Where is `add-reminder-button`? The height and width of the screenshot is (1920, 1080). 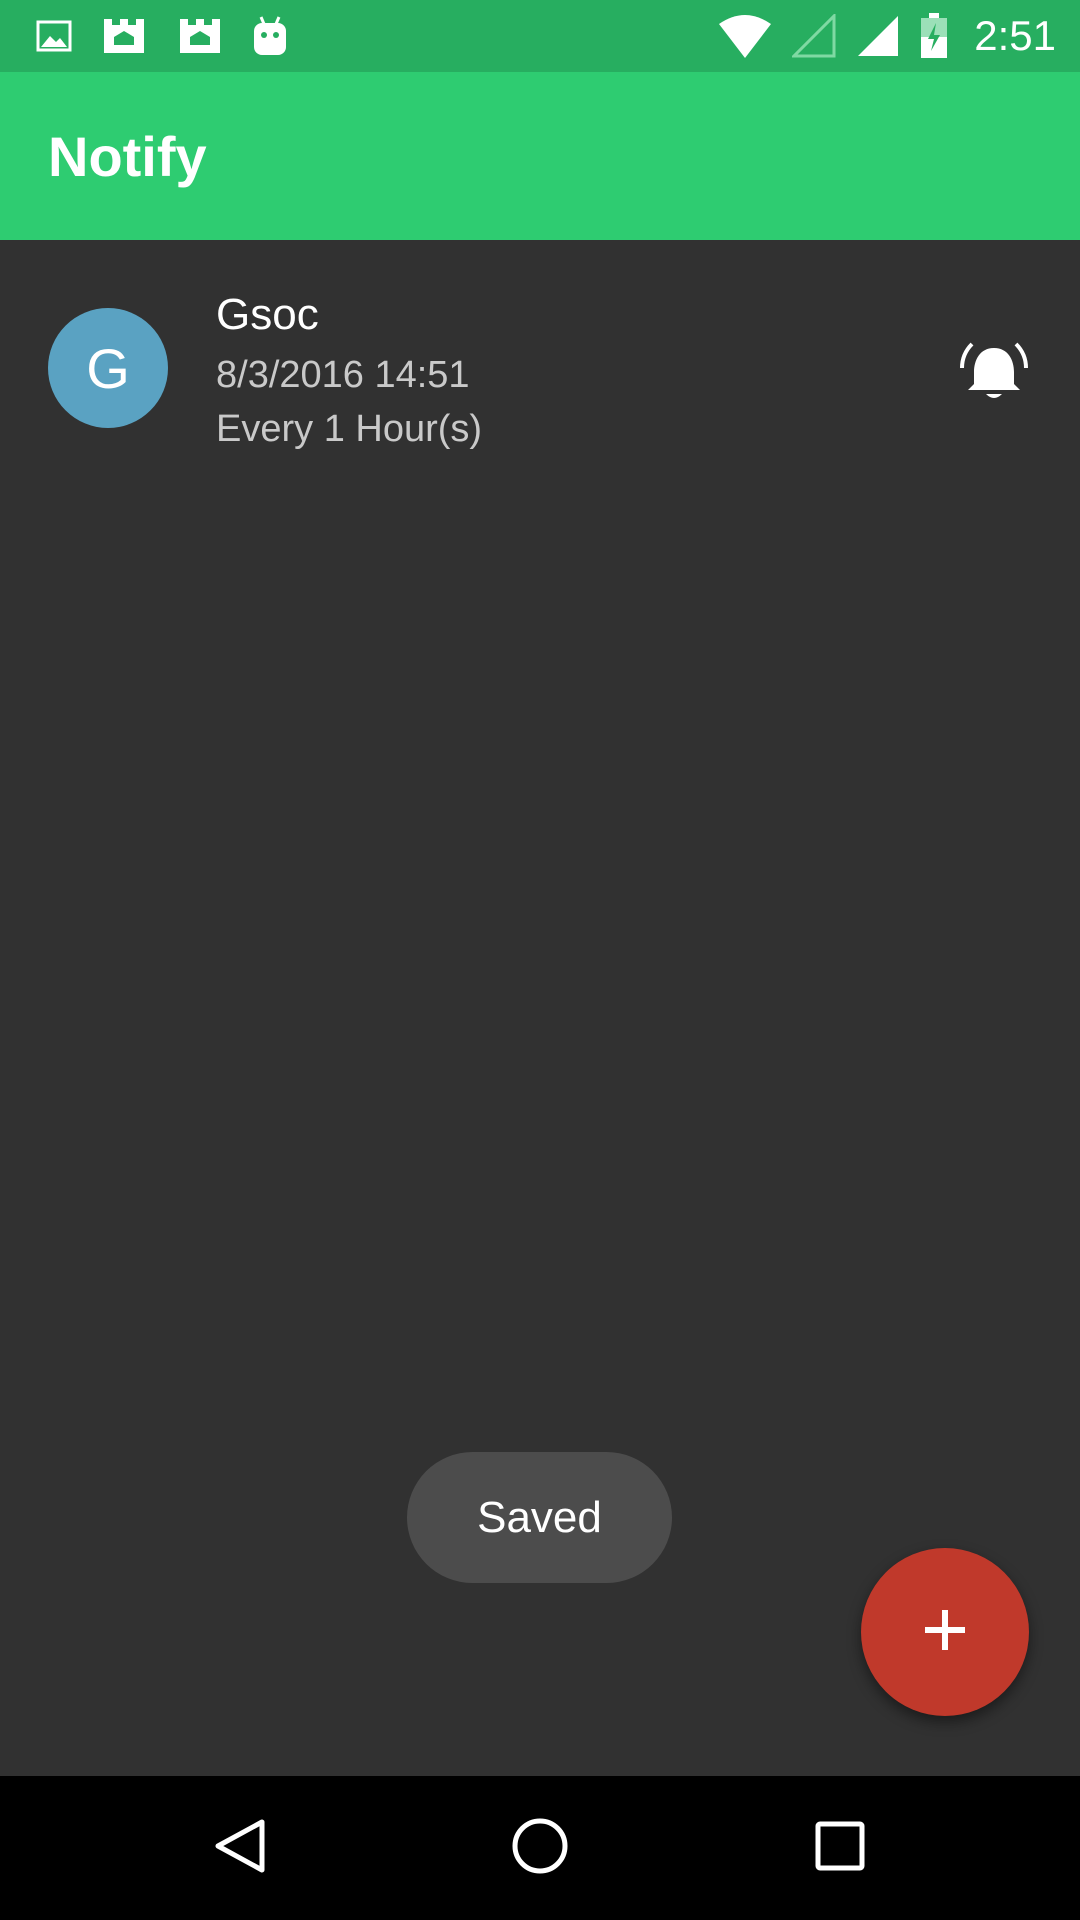 add-reminder-button is located at coordinates (945, 1632).